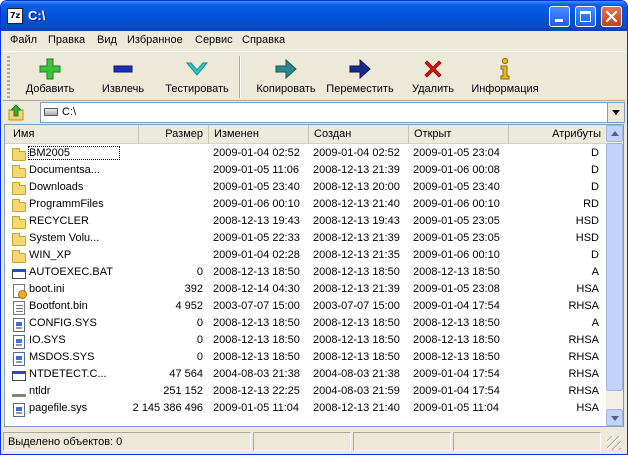 This screenshot has width=628, height=455. Describe the element at coordinates (558, 134) in the screenshot. I see `column-attributes: Атрибуты` at that location.